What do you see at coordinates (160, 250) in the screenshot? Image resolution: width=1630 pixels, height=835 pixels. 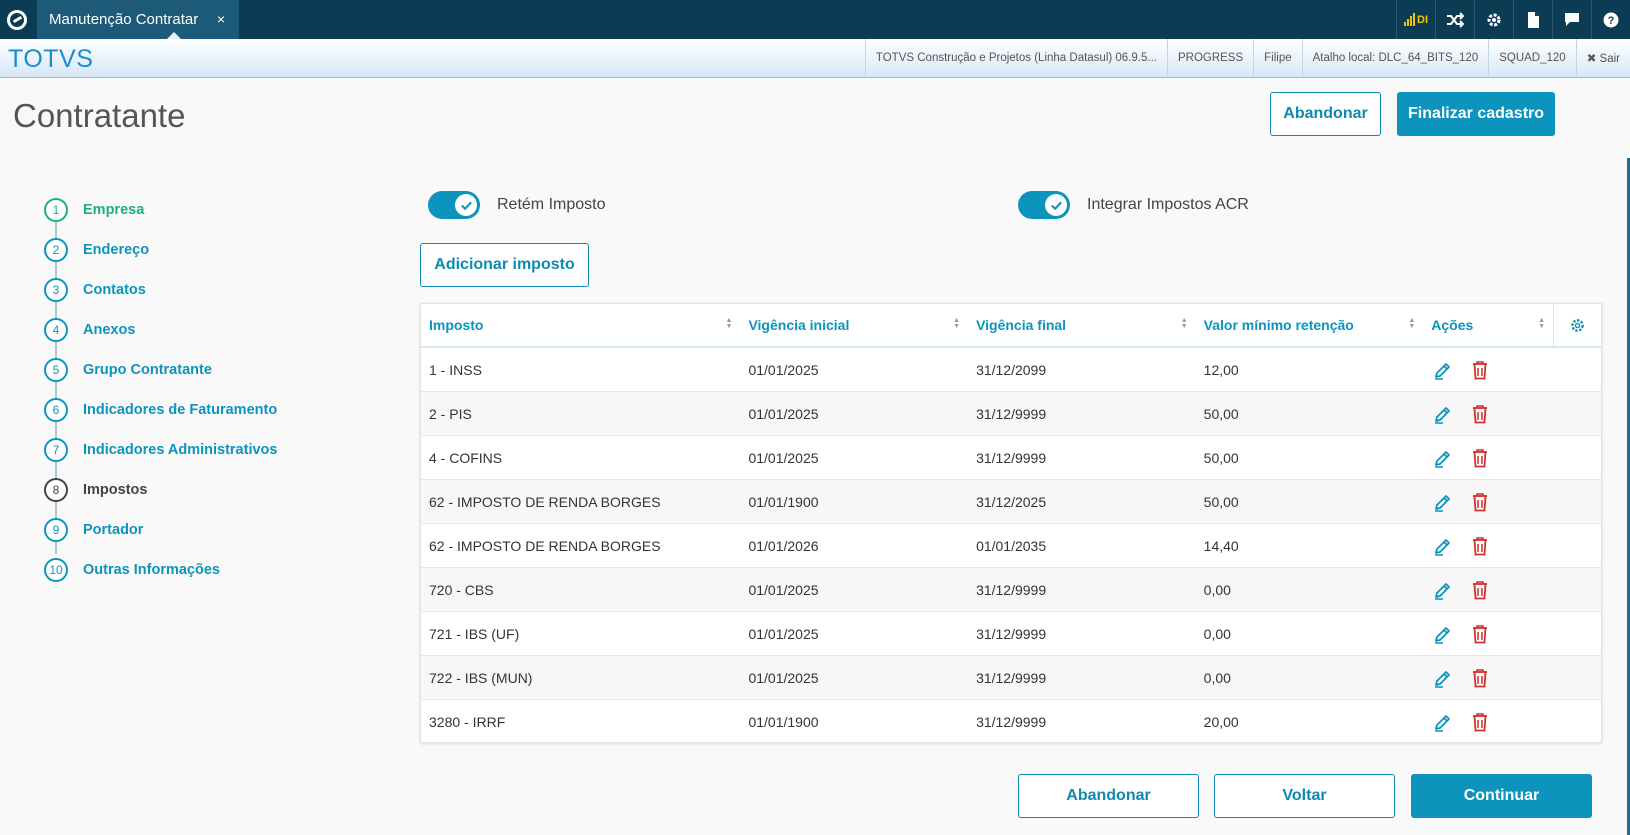 I see `step-endereco: 2 Endereço` at bounding box center [160, 250].